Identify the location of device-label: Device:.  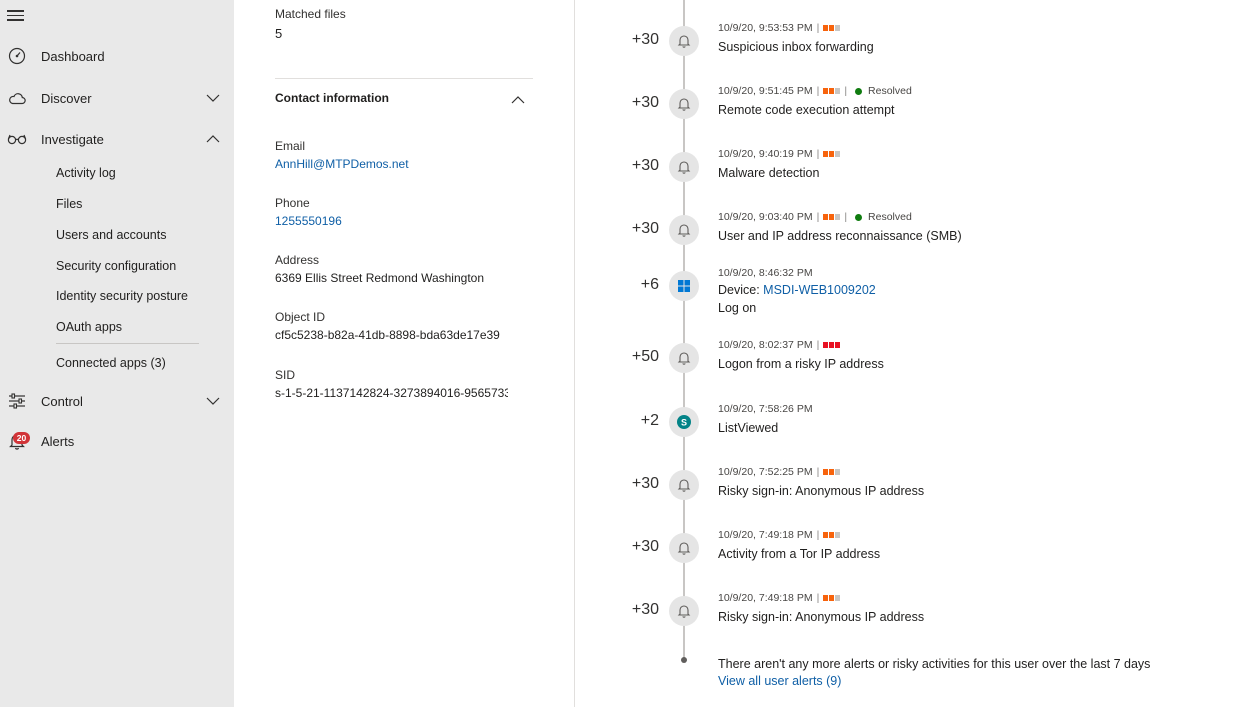
(739, 290).